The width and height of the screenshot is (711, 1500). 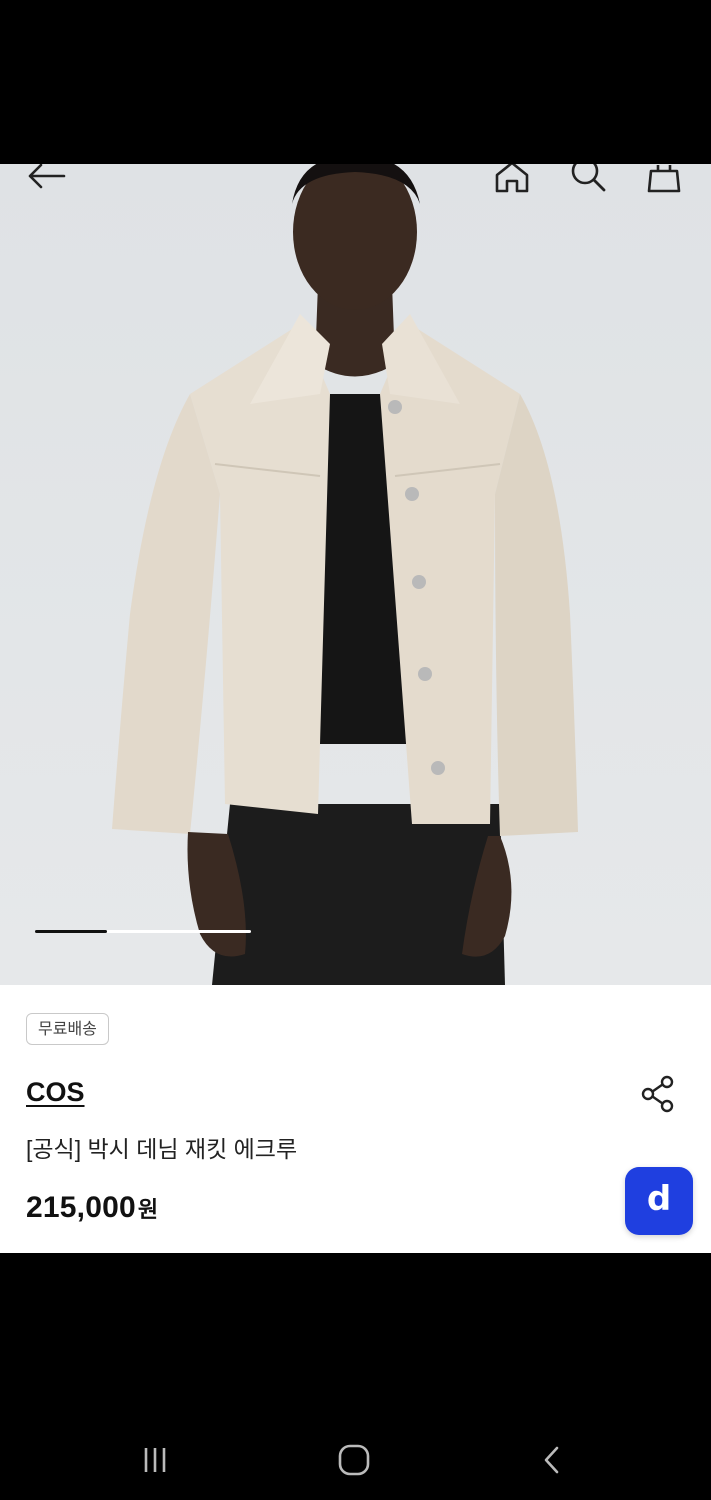 What do you see at coordinates (664, 181) in the screenshot?
I see `shopping-bag-icon` at bounding box center [664, 181].